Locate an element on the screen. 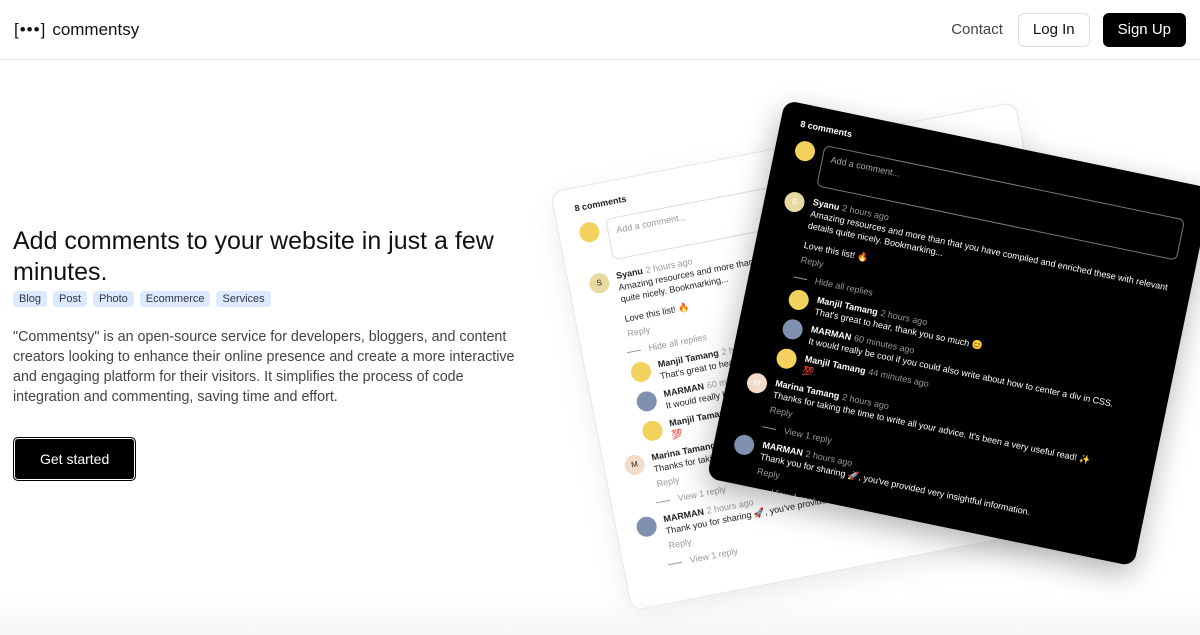 The image size is (1200, 635). tag-list: Blog Post Photo Ecommerce Services is located at coordinates (268, 299).